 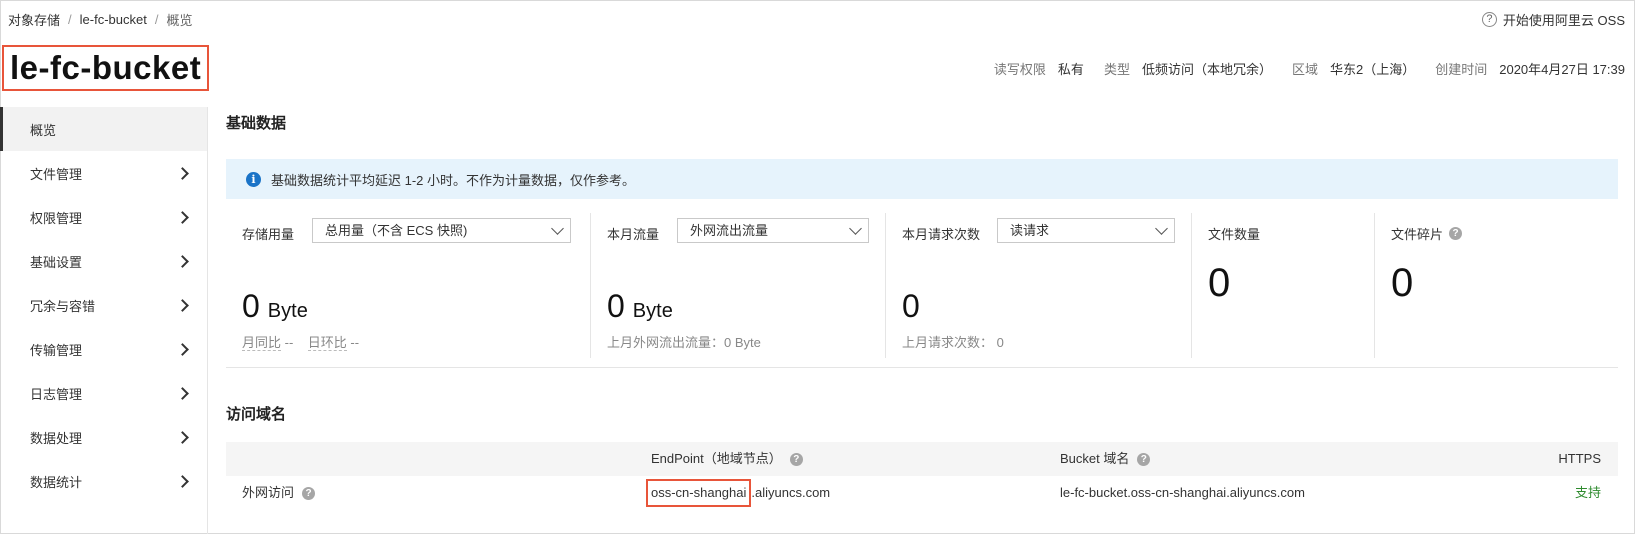 I want to click on row-endpoint: oss-cn-shanghai .aliyuncs.com, so click(x=738, y=493).